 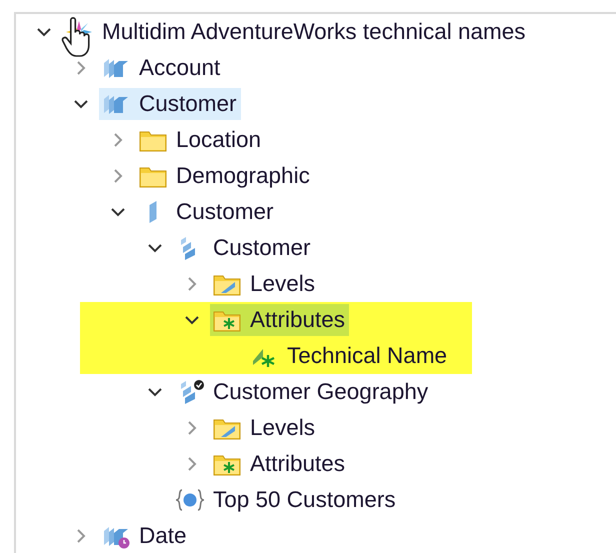 I want to click on tree-item: Demographic, so click(x=225, y=176).